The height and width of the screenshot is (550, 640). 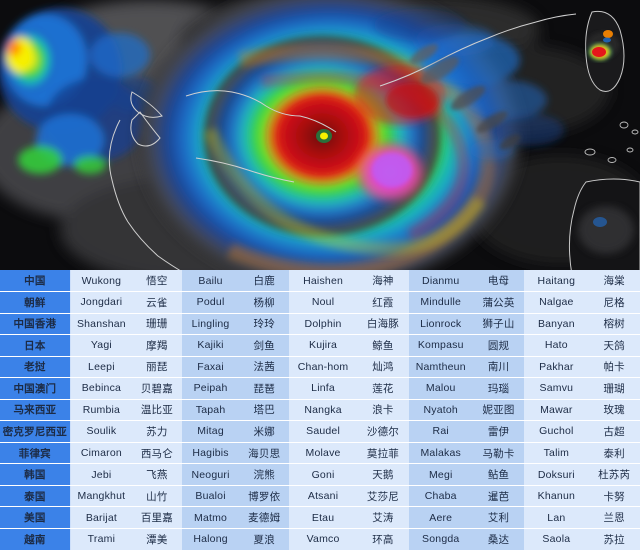 I want to click on typhoon-name-english: Faxai, so click(x=210, y=367).